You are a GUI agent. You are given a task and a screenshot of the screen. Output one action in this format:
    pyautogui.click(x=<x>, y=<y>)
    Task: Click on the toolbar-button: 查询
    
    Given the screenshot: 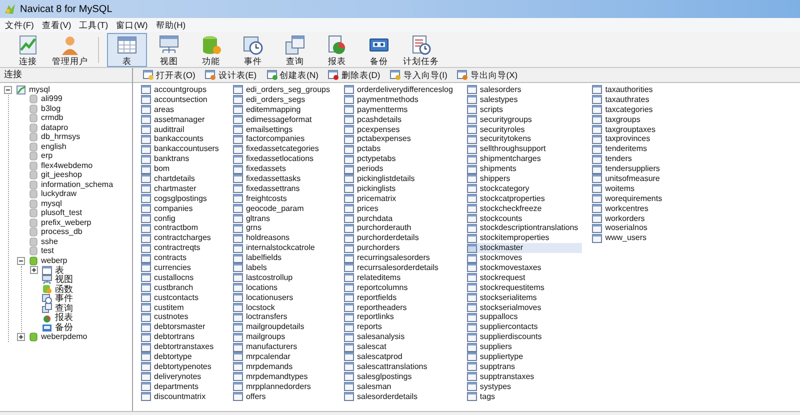 What is the action you would take?
    pyautogui.click(x=295, y=50)
    